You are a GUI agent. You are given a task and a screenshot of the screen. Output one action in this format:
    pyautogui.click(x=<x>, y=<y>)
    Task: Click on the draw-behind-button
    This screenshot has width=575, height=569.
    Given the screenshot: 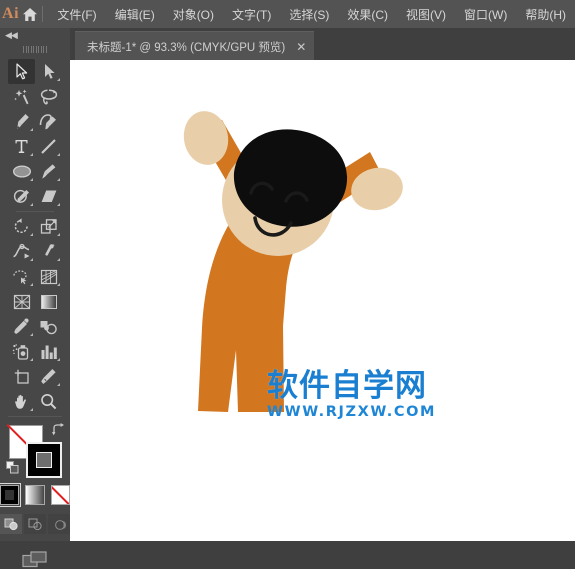 What is the action you would take?
    pyautogui.click(x=35, y=524)
    